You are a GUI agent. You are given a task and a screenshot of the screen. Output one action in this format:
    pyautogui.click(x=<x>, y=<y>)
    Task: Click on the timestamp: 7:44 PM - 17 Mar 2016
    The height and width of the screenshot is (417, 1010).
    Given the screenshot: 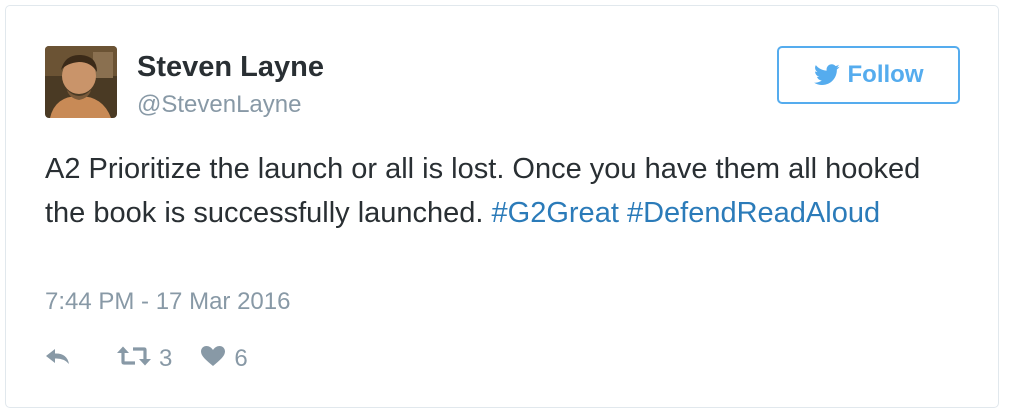 What is the action you would take?
    pyautogui.click(x=167, y=302)
    